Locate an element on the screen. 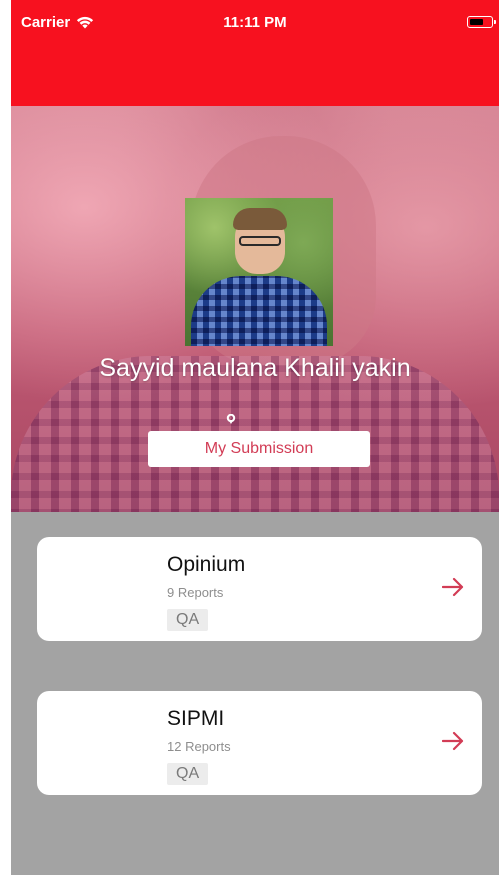  status-time: 11:11 PM is located at coordinates (255, 22).